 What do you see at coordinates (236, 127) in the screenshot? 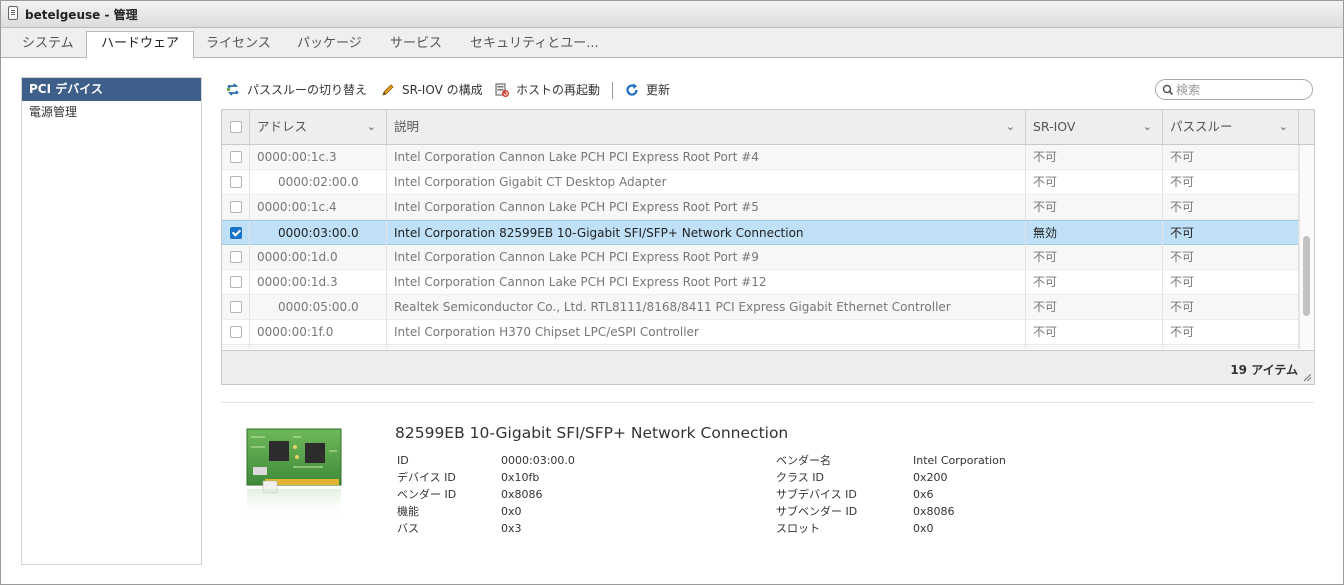
I see `select-all-checkbox` at bounding box center [236, 127].